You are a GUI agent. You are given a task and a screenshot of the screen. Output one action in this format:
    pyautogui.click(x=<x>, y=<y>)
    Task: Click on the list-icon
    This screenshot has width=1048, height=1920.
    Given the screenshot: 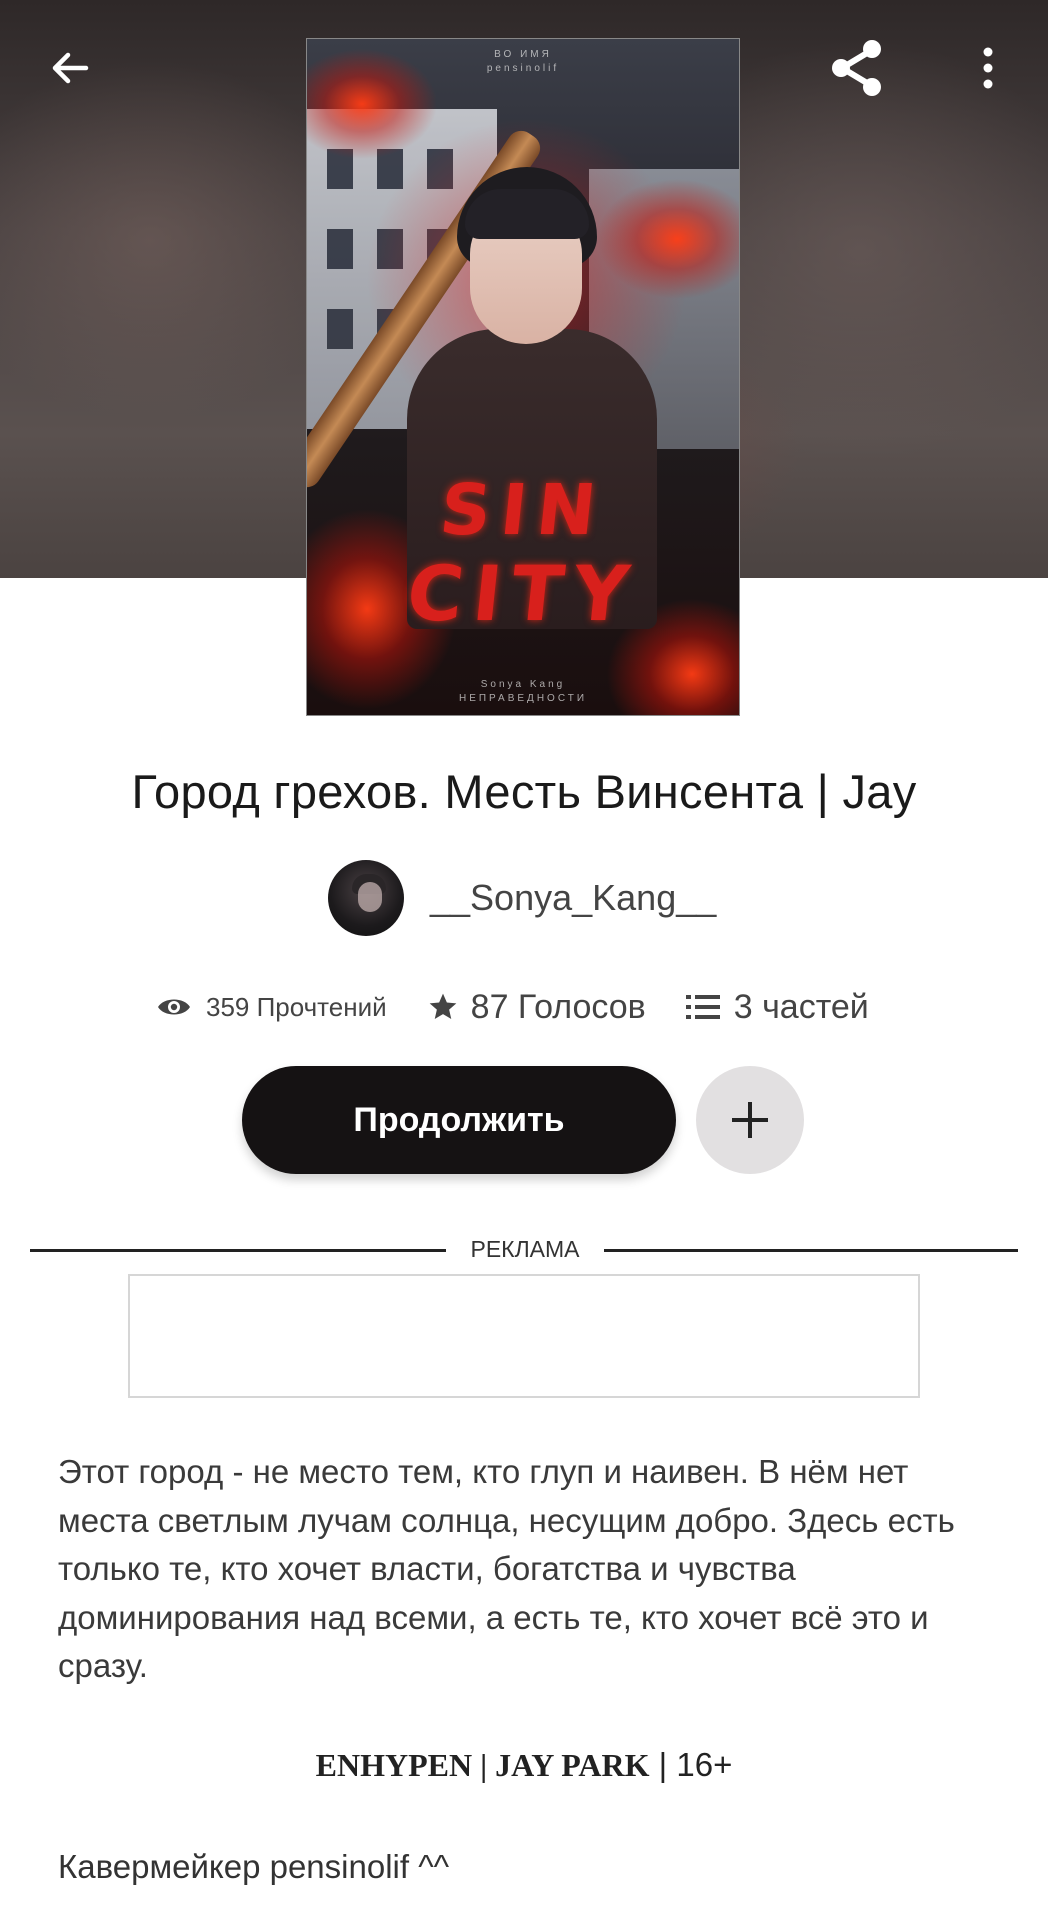 What is the action you would take?
    pyautogui.click(x=702, y=1007)
    